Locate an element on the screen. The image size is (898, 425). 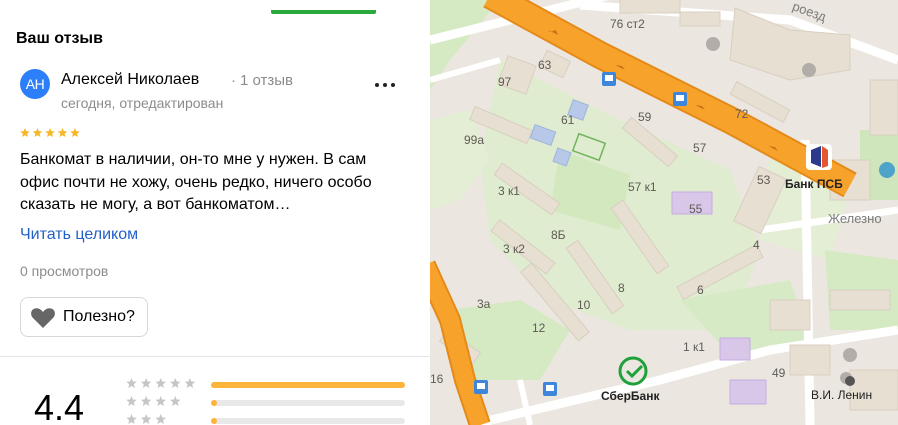
map-label-building: 3 к1 is located at coordinates (509, 191).